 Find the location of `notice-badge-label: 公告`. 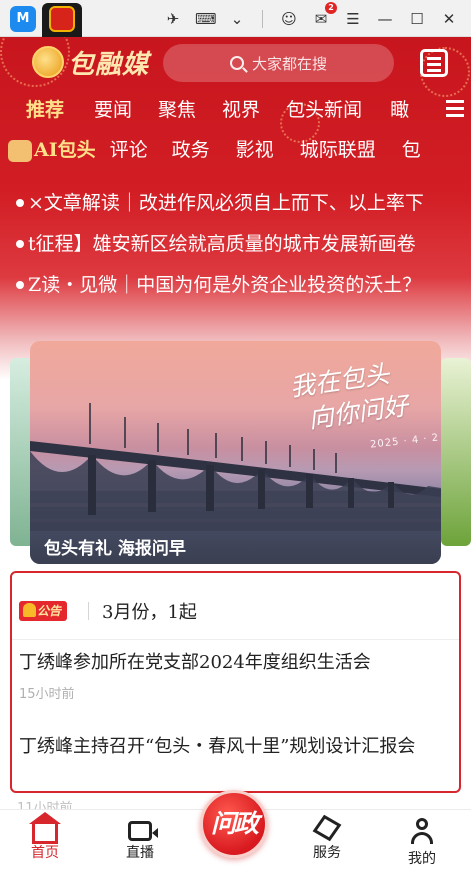

notice-badge-label: 公告 is located at coordinates (49, 611).